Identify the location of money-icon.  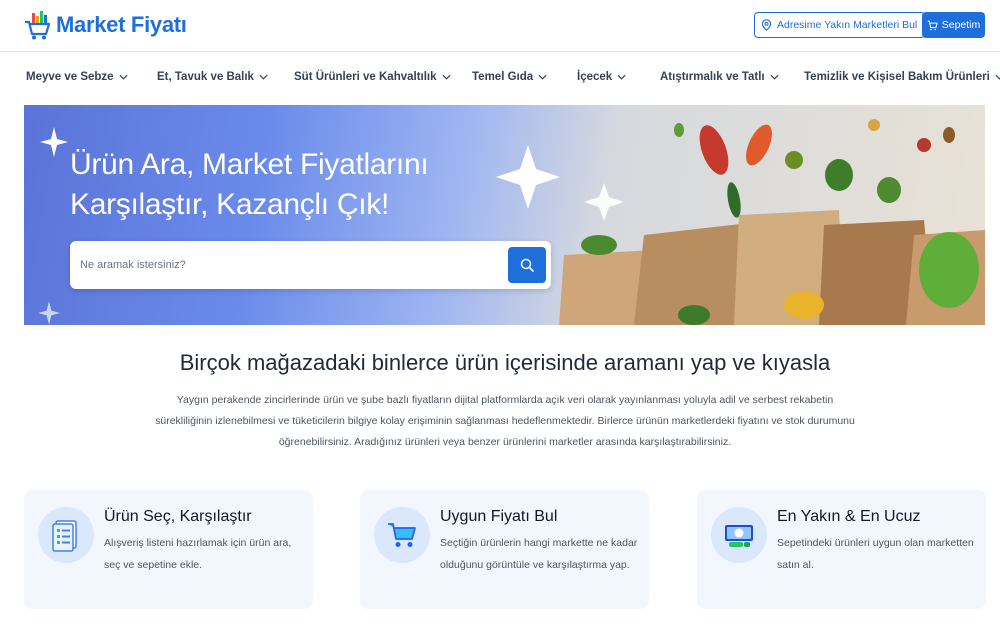
(739, 535).